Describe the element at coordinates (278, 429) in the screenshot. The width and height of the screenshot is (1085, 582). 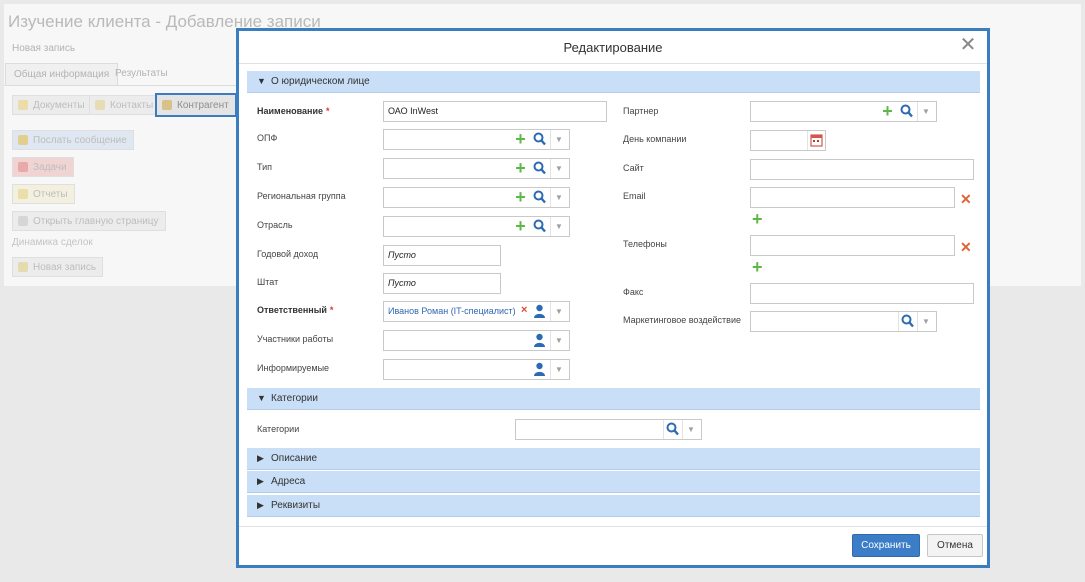
I see `categories-label: Категории` at that location.